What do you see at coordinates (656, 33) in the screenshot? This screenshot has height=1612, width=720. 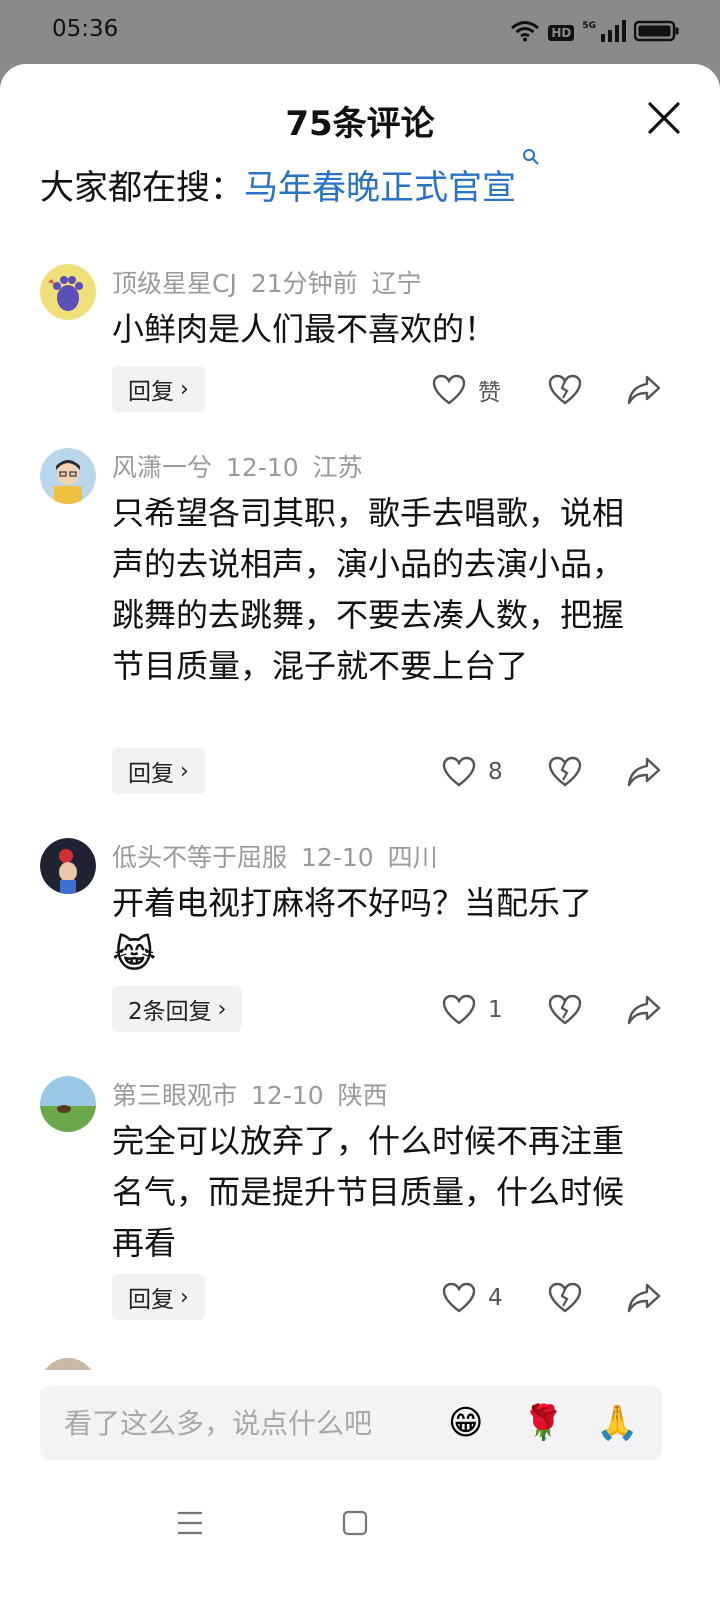 I see `battery-icon` at bounding box center [656, 33].